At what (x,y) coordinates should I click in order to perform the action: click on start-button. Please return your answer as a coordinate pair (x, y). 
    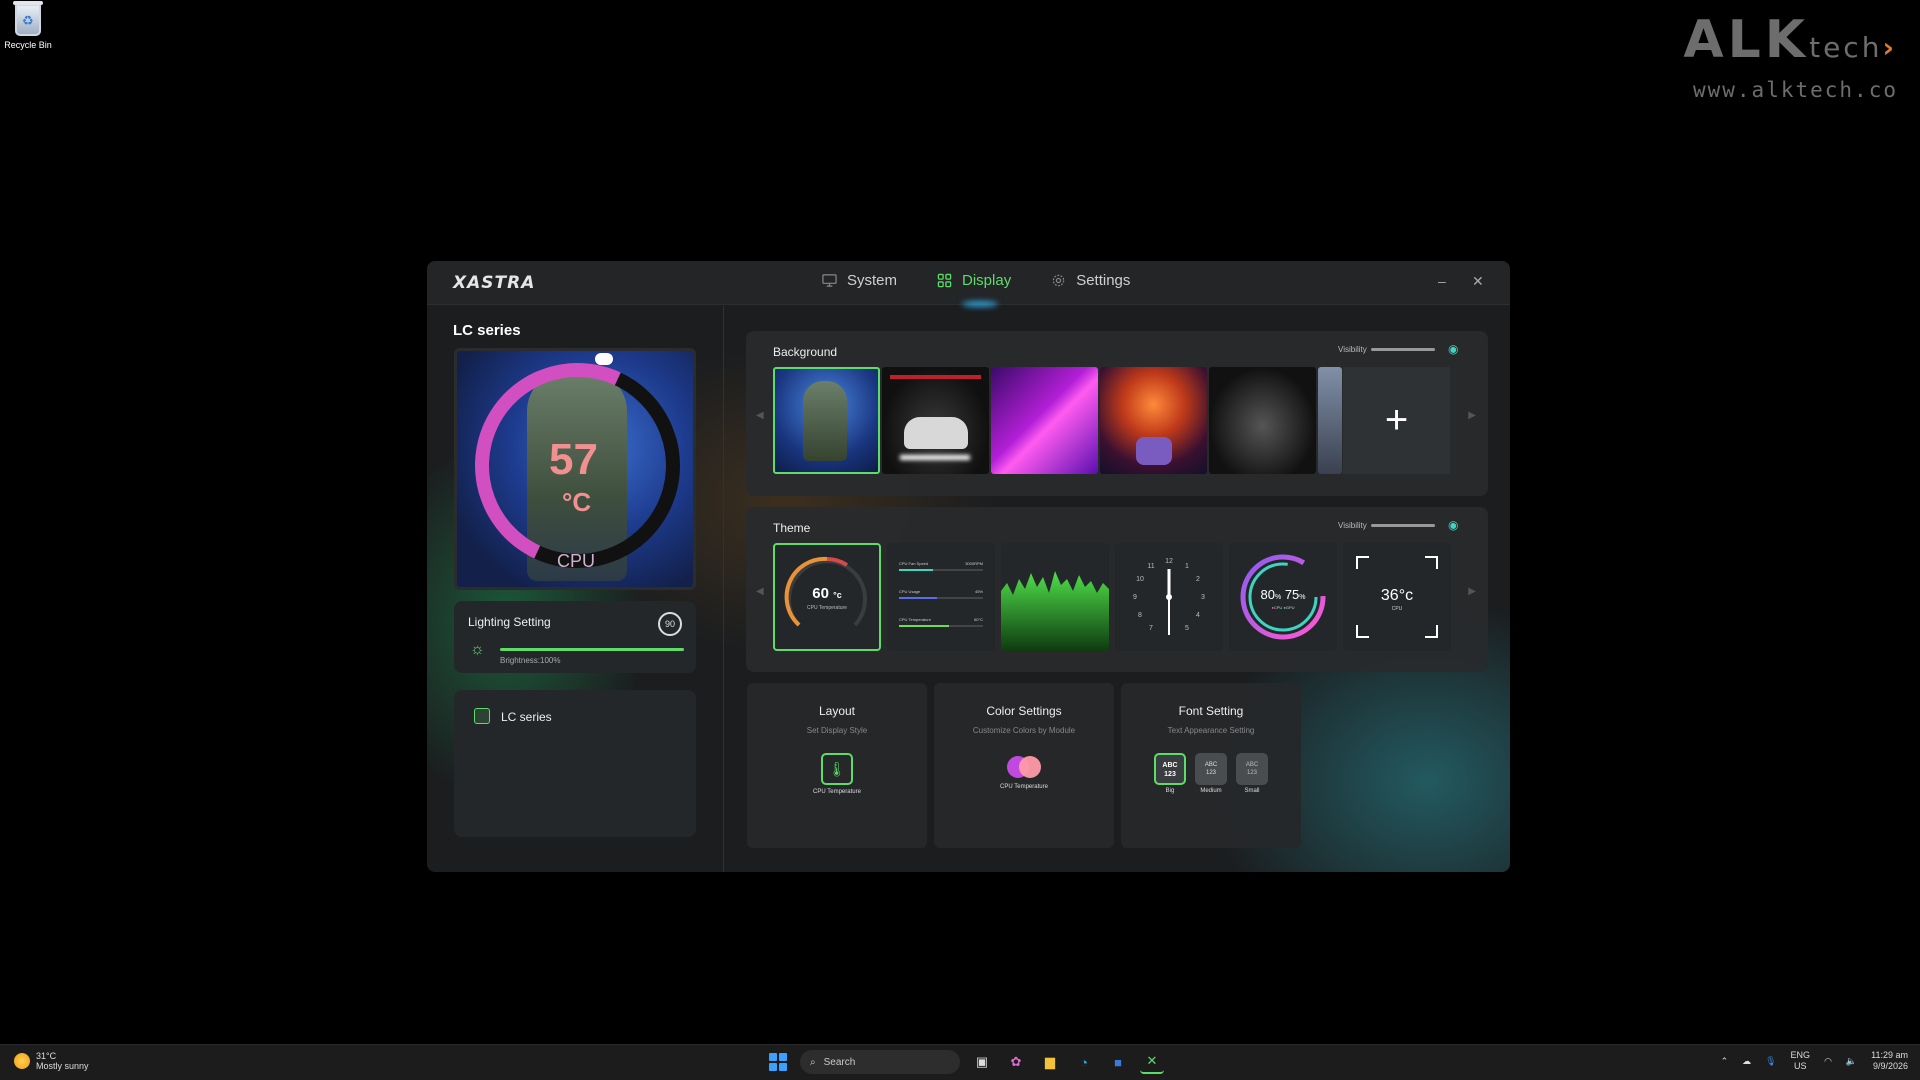
    Looking at the image, I should click on (778, 1062).